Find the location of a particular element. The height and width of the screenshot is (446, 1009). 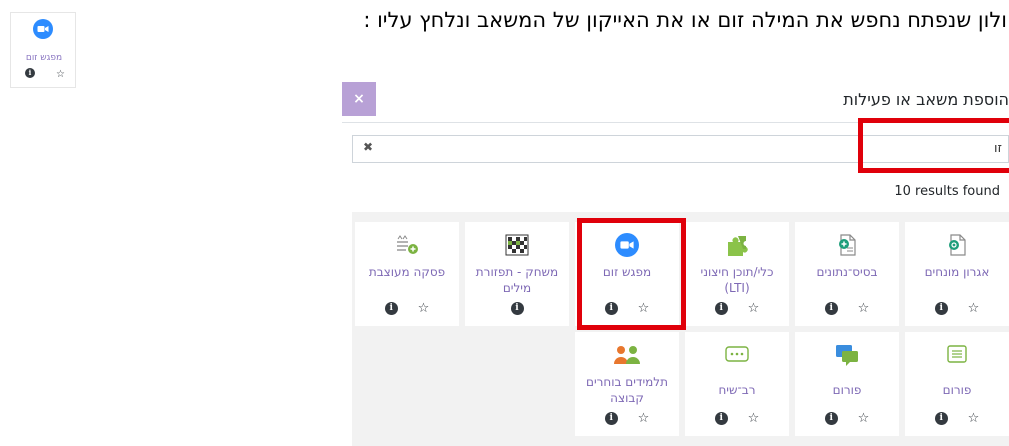

forum-chat-icon is located at coordinates (847, 355).